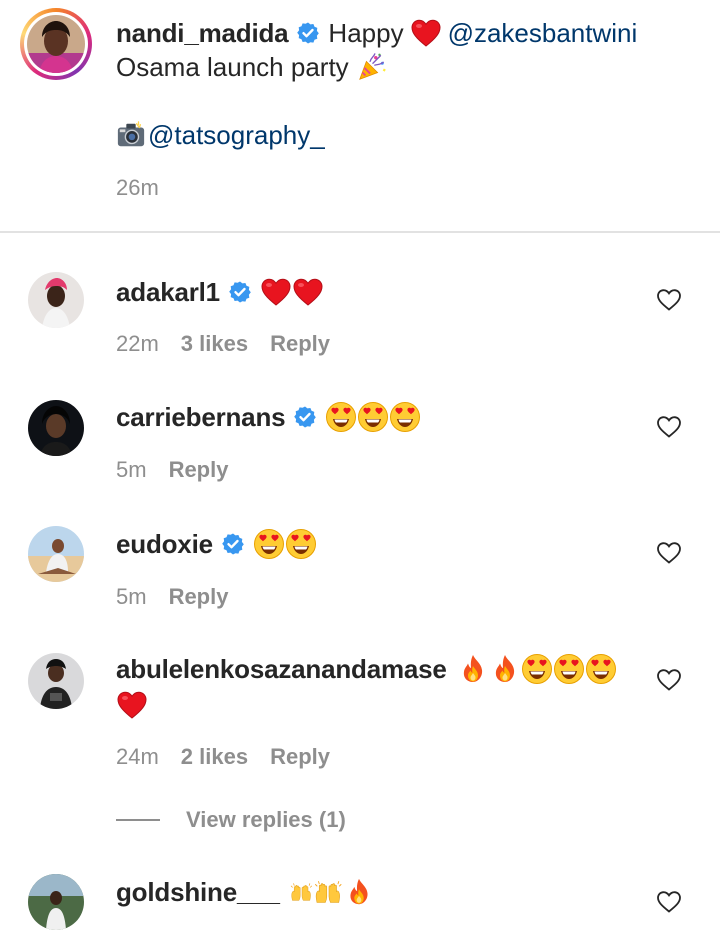 The image size is (720, 930). What do you see at coordinates (281, 669) in the screenshot?
I see `comment-username: abulelenkosazanandamase` at bounding box center [281, 669].